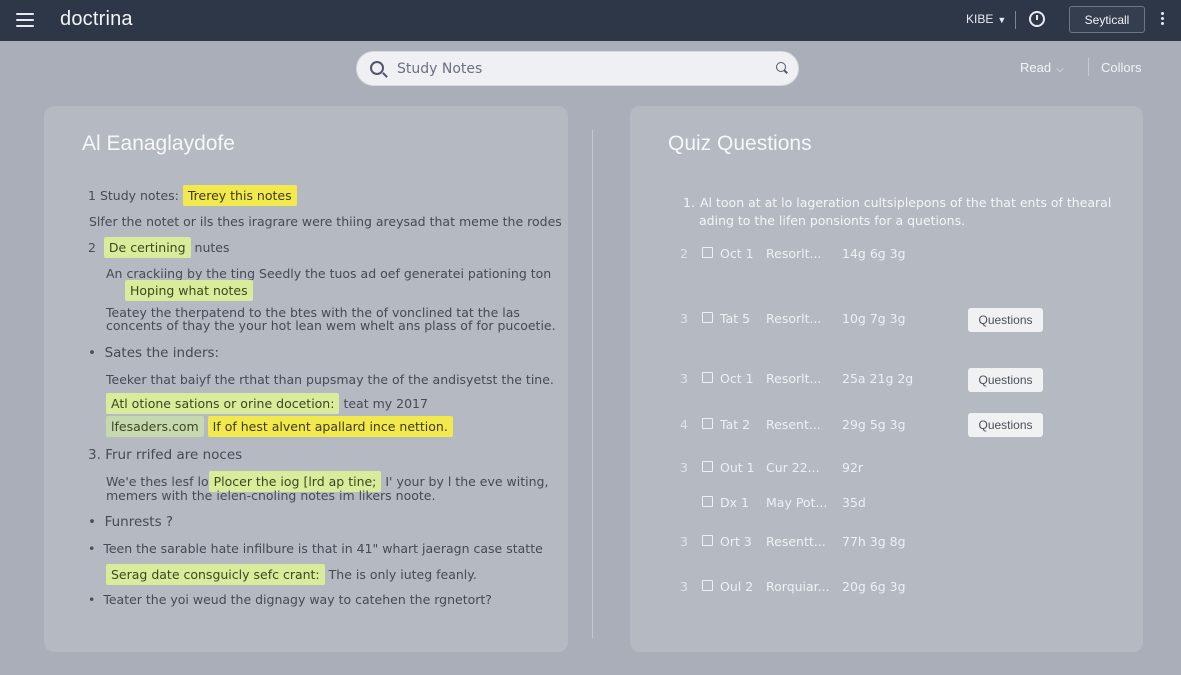  I want to click on search-submit-icon, so click(781, 67).